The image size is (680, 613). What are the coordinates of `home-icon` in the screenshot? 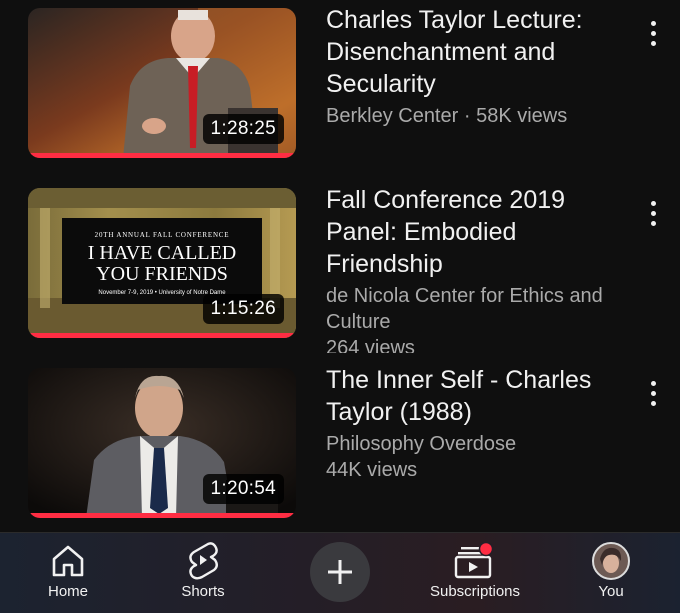 It's located at (68, 561).